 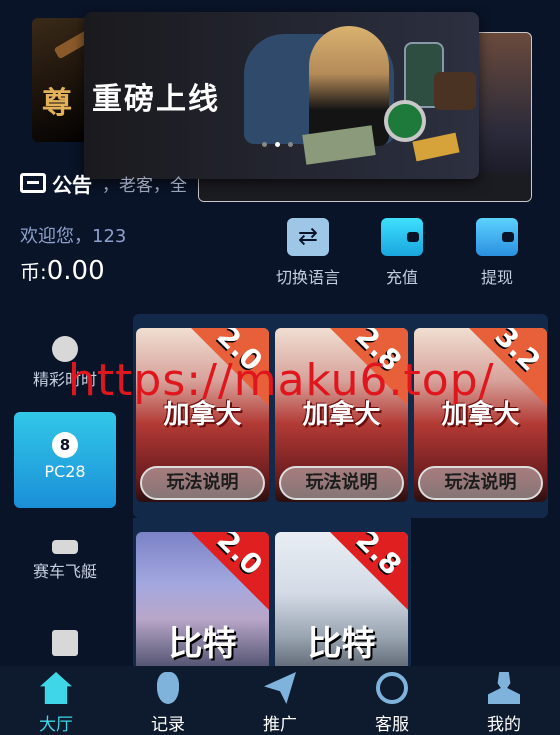 I want to click on withdraw-label: 提现, so click(x=496, y=277).